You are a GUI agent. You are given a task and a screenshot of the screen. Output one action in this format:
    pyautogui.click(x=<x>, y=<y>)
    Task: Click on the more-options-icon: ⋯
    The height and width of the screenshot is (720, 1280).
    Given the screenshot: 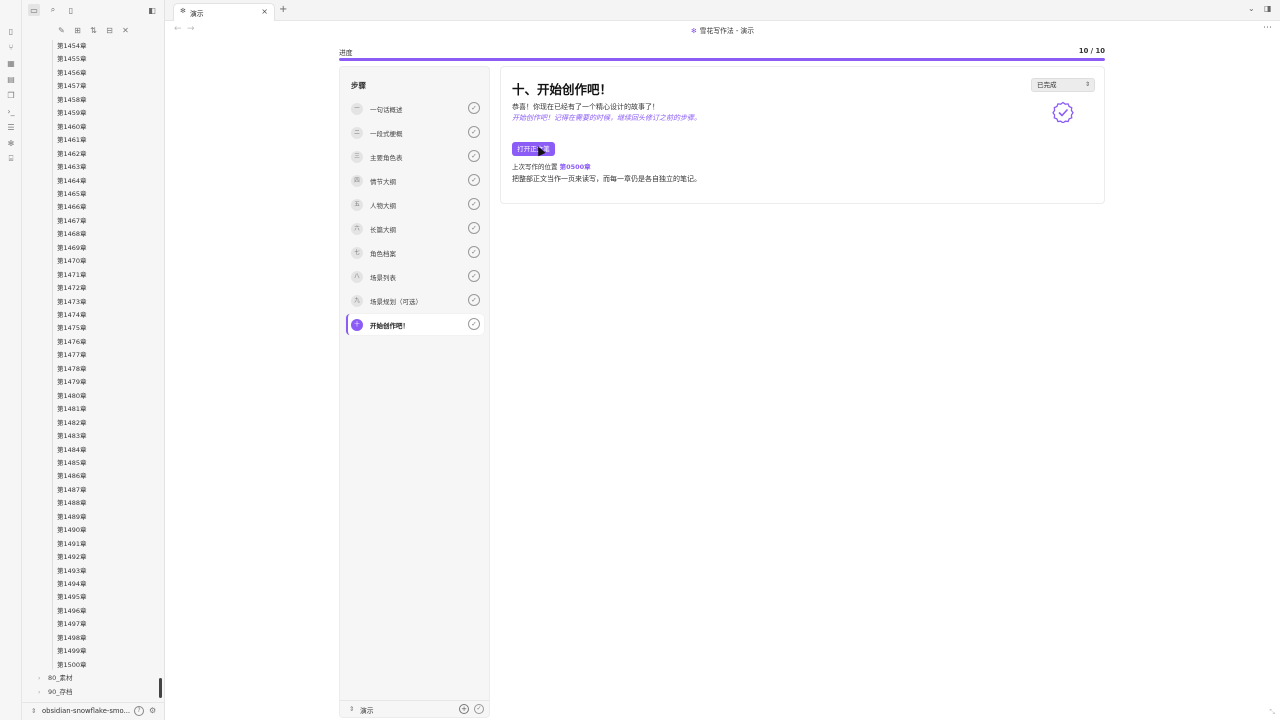 What is the action you would take?
    pyautogui.click(x=1267, y=28)
    